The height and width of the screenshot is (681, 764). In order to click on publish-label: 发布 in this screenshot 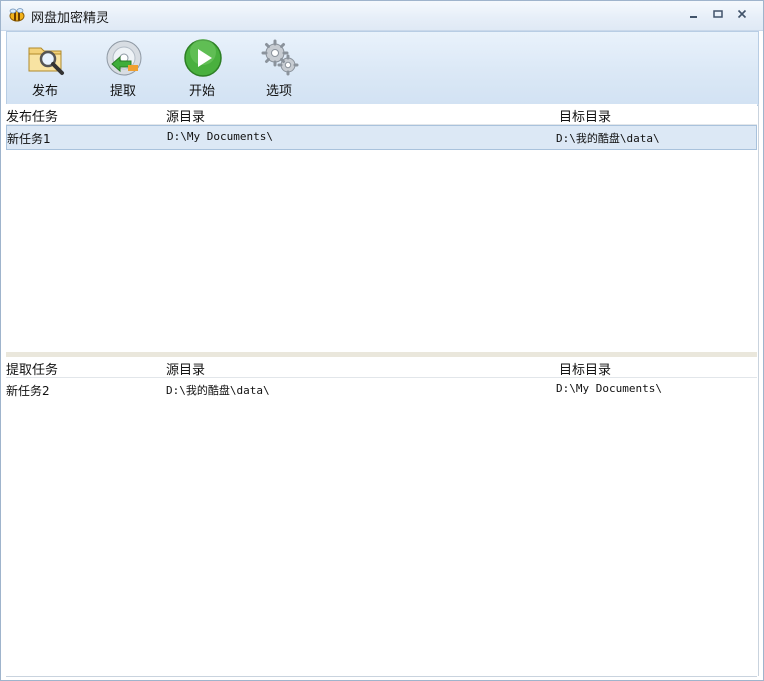, I will do `click(44, 91)`.